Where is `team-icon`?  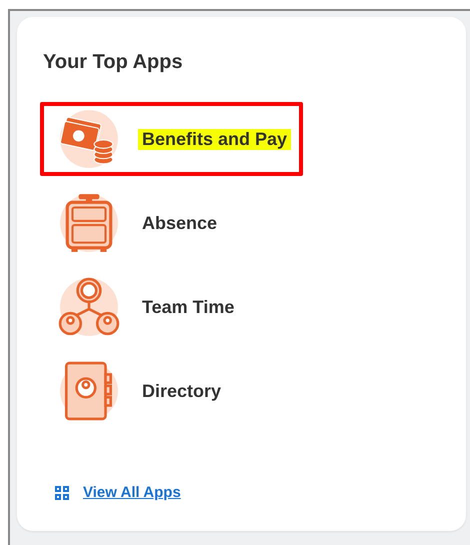
team-icon is located at coordinates (89, 307).